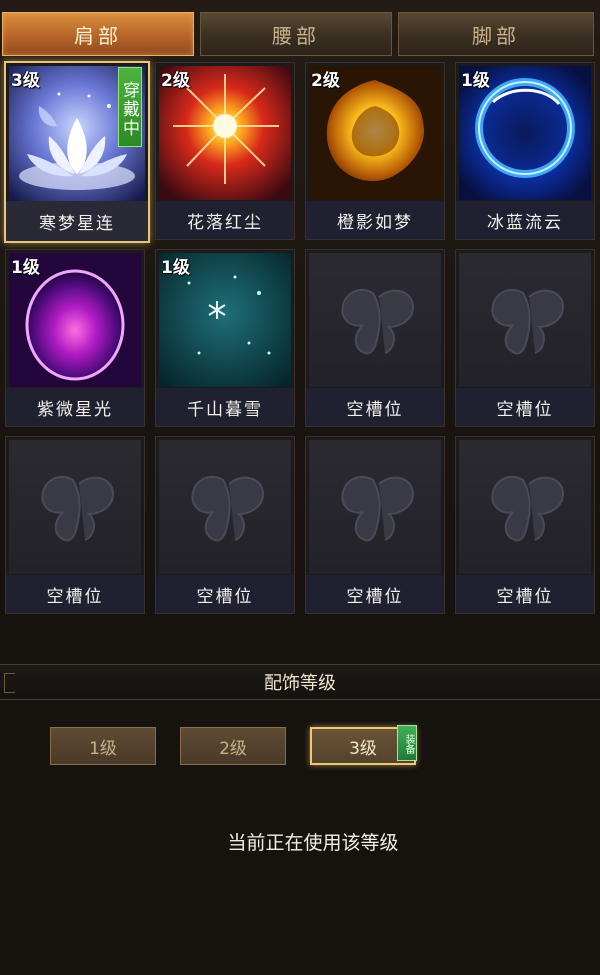  Describe the element at coordinates (225, 220) in the screenshot. I see `item-name: 花落红尘` at that location.